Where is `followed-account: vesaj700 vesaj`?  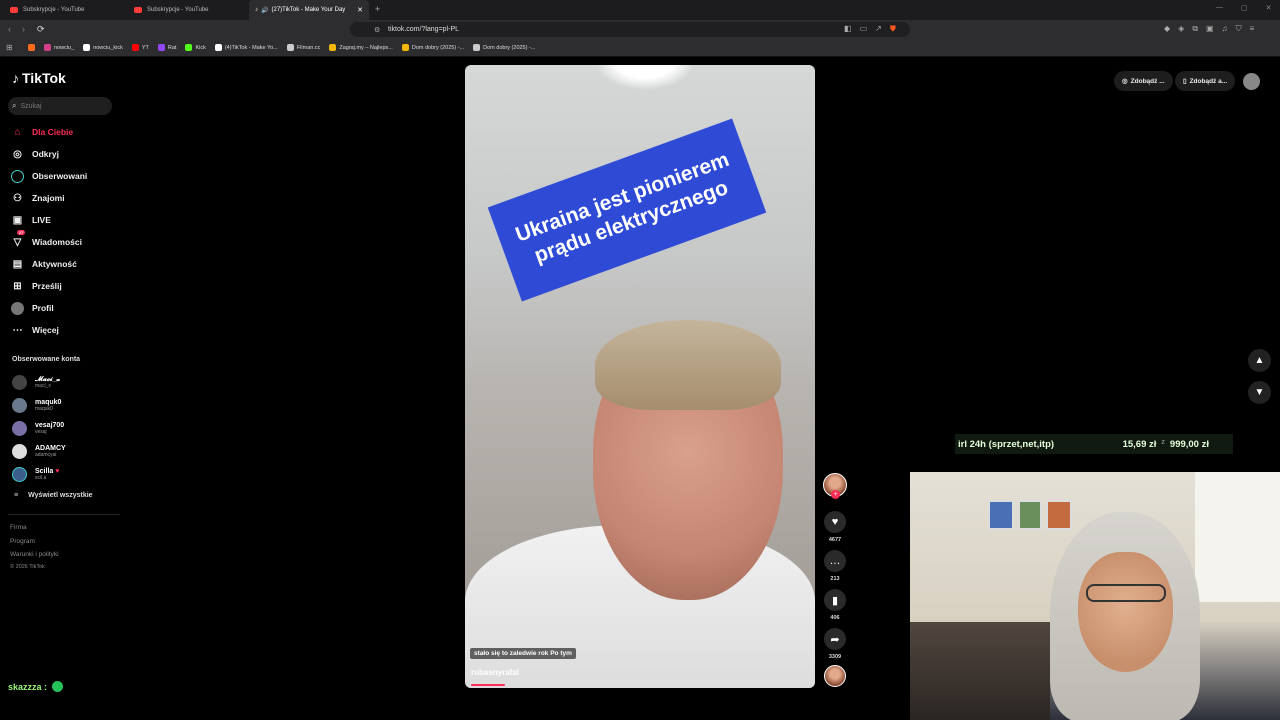 followed-account: vesaj700 vesaj is located at coordinates (38, 428).